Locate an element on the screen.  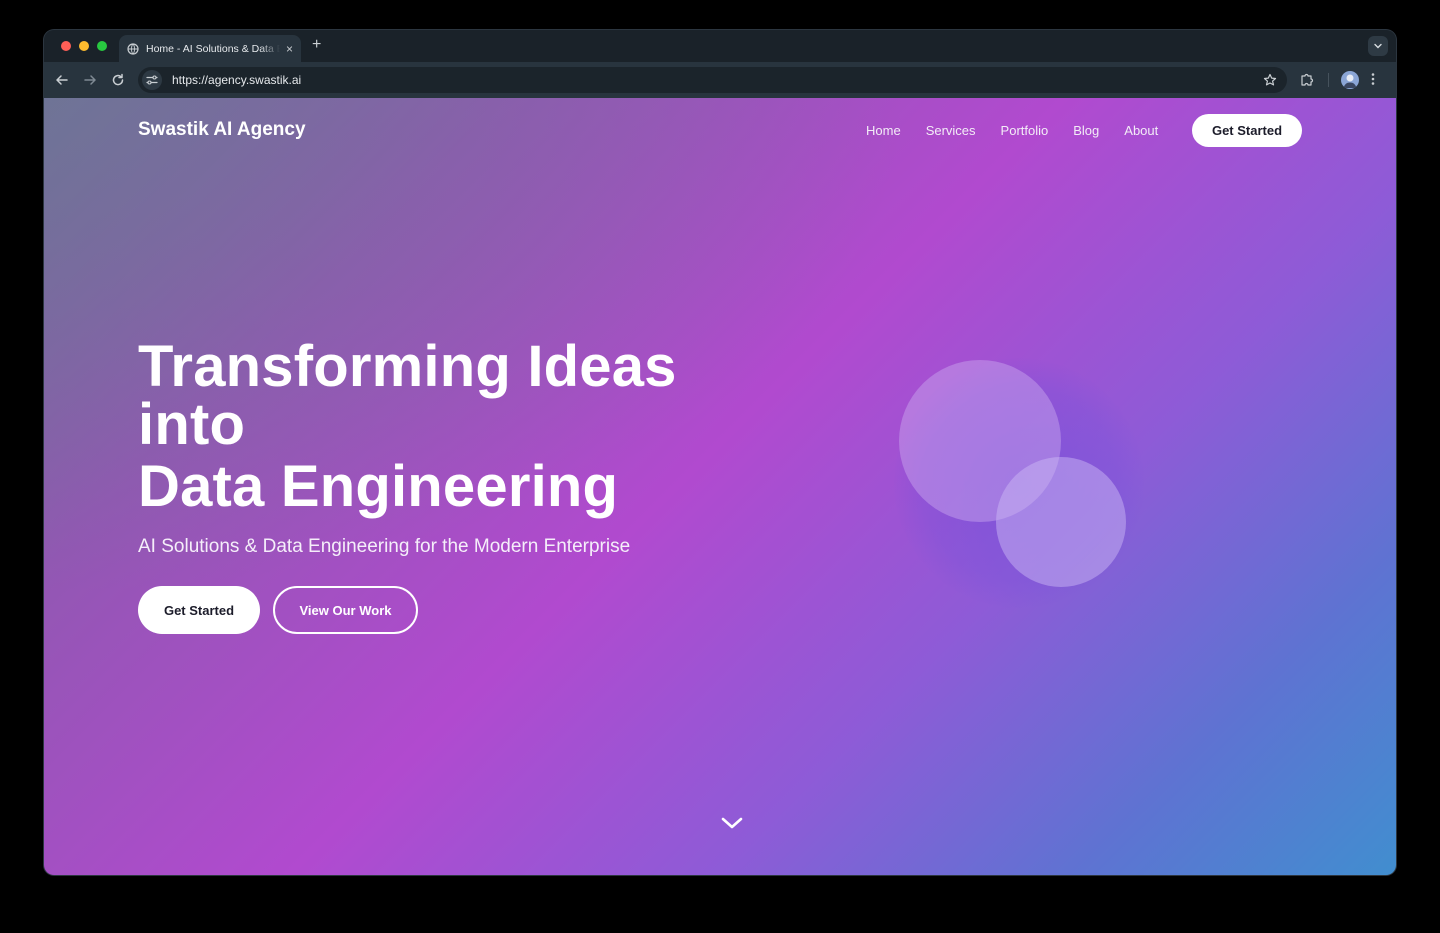
site-info-button is located at coordinates (152, 80).